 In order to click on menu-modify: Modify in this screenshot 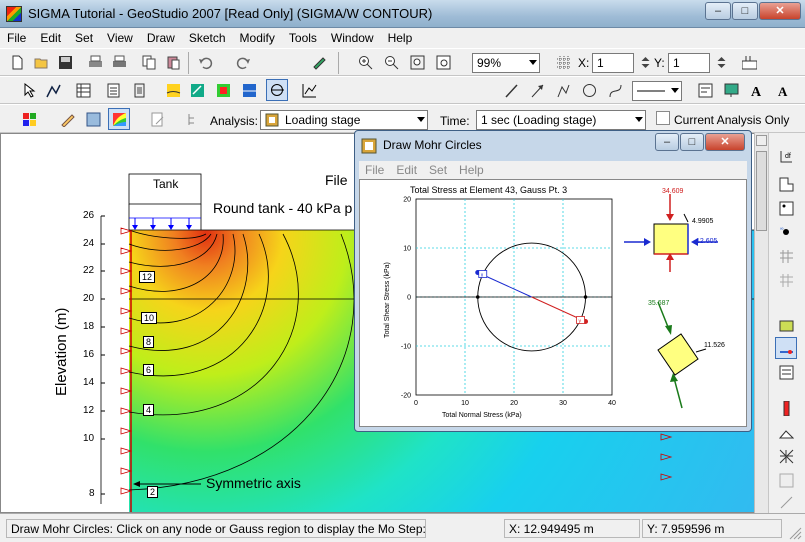, I will do `click(257, 36)`.